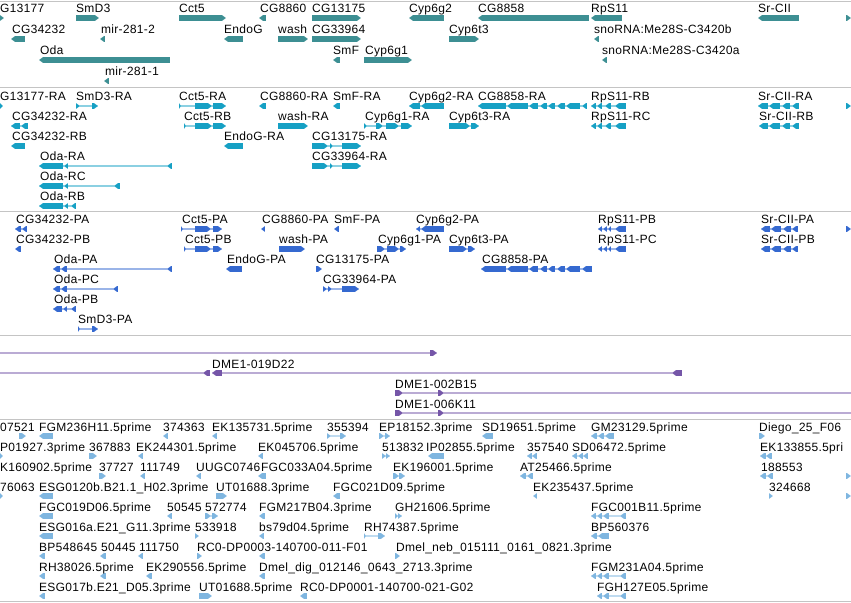  What do you see at coordinates (443, 467) in the screenshot?
I see `est-label: EK196001.5prime` at bounding box center [443, 467].